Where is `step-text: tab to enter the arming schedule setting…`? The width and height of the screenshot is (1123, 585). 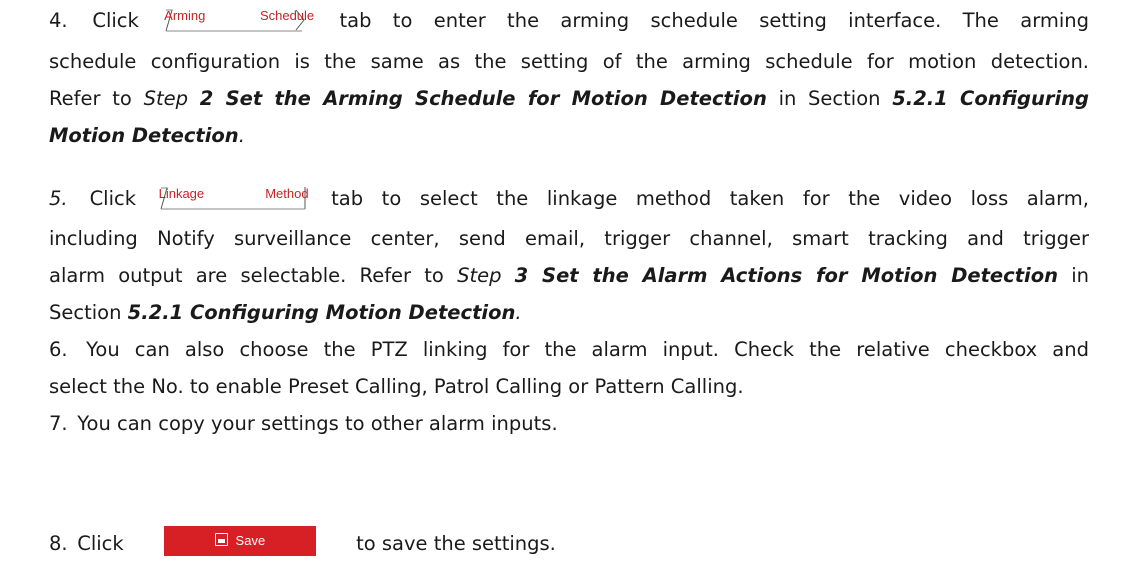
step-text: tab to enter the arming schedule setting… is located at coordinates (714, 20).